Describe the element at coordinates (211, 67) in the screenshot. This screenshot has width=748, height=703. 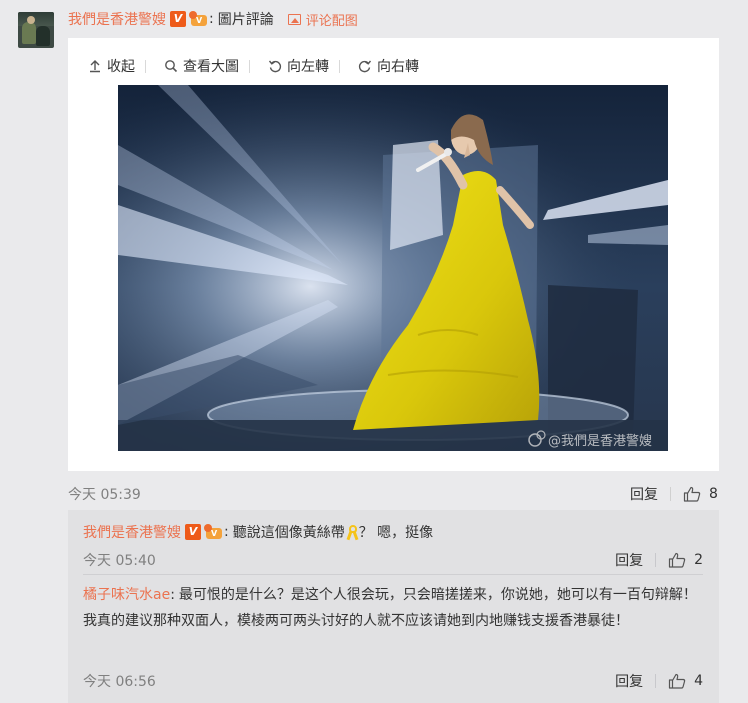
I see `view-large-label: 查看大圖` at that location.